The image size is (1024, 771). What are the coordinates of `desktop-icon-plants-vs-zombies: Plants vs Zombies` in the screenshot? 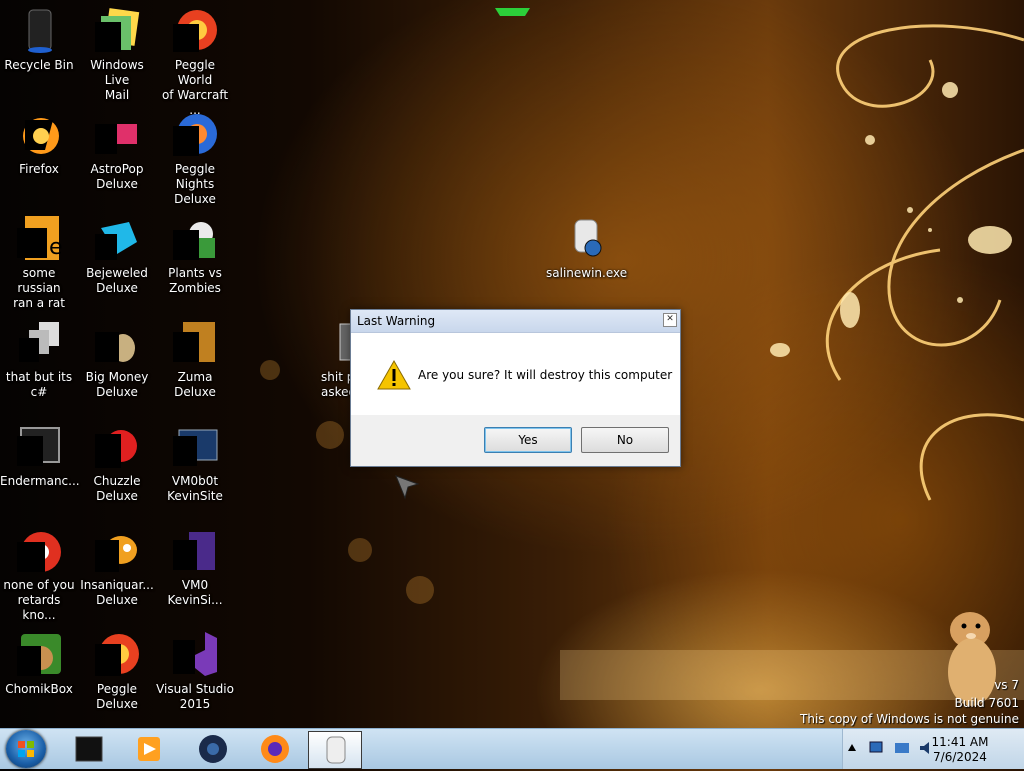 It's located at (195, 258).